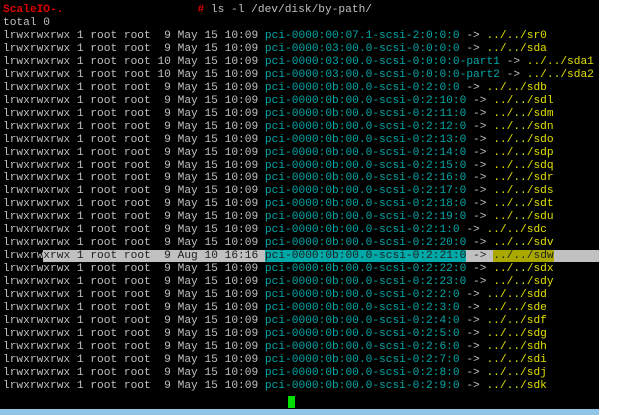  Describe the element at coordinates (382, 74) in the screenshot. I see `link-name: pci-0000:03:00.0-scsi-0:0:0:0-part2` at that location.